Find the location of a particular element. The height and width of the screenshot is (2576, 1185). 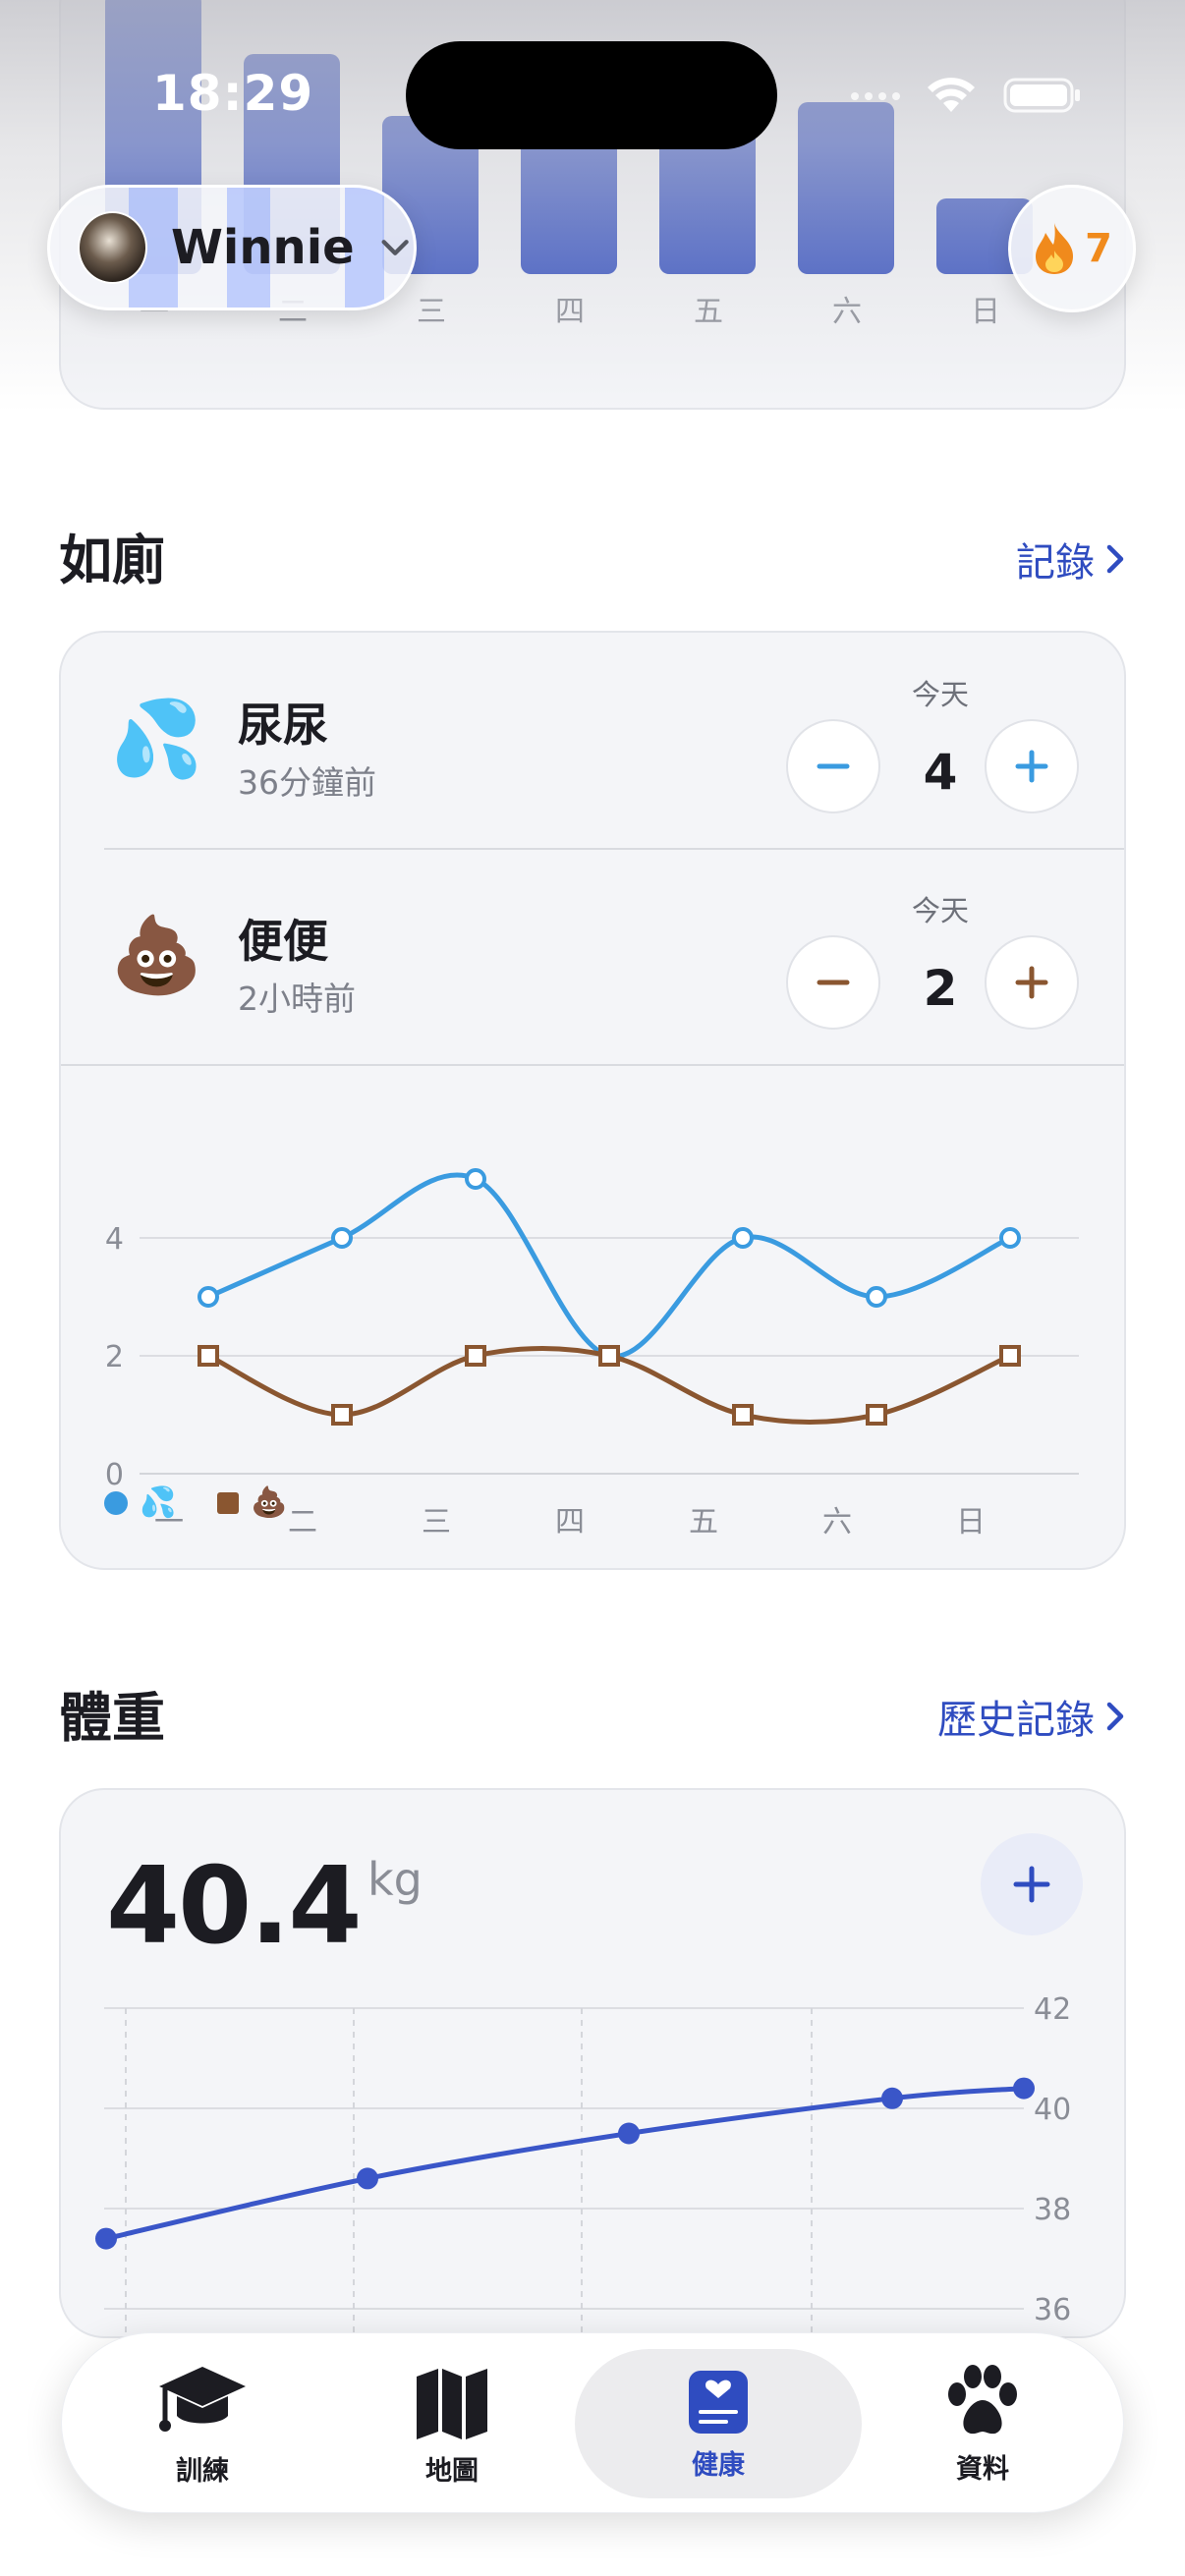

activity-day-label: 三 is located at coordinates (432, 312).